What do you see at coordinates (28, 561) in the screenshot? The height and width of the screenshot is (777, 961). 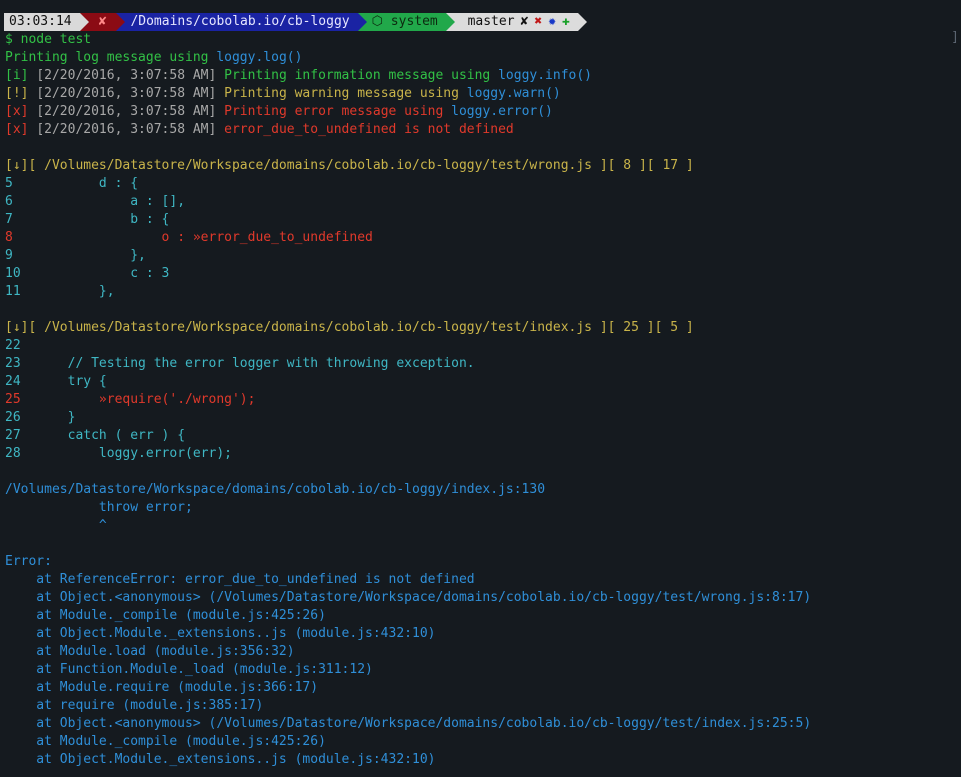 I see `error-title: Error:` at bounding box center [28, 561].